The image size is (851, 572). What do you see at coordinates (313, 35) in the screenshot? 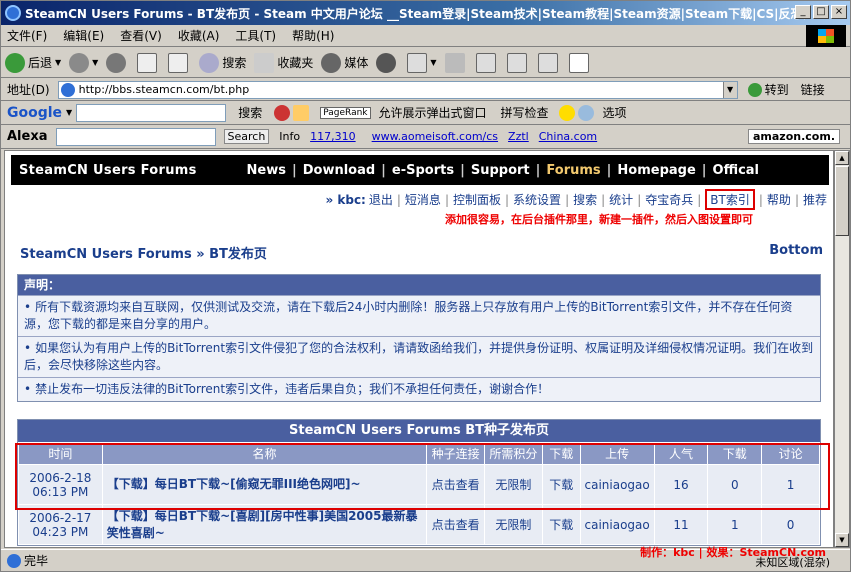
I see `menu-help: 帮助(H)` at bounding box center [313, 35].